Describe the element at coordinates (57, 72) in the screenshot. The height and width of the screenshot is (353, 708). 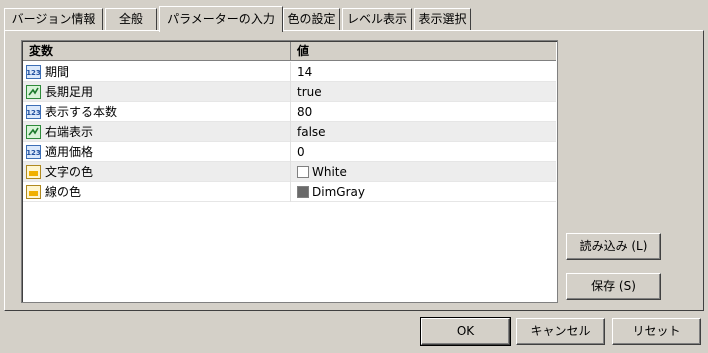
I see `param-name: 期間` at that location.